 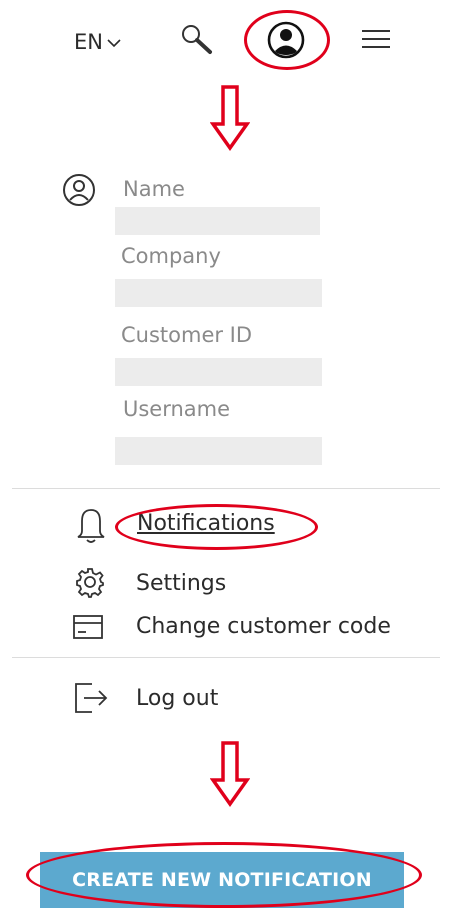 I want to click on search-icon, so click(x=197, y=39).